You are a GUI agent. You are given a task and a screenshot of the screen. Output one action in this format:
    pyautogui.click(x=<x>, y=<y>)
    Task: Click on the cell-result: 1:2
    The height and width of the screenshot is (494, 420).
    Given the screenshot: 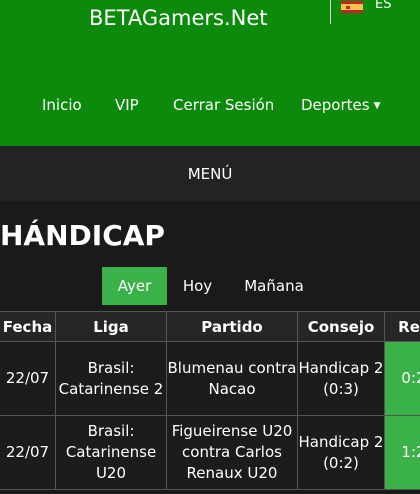 What is the action you would take?
    pyautogui.click(x=402, y=452)
    